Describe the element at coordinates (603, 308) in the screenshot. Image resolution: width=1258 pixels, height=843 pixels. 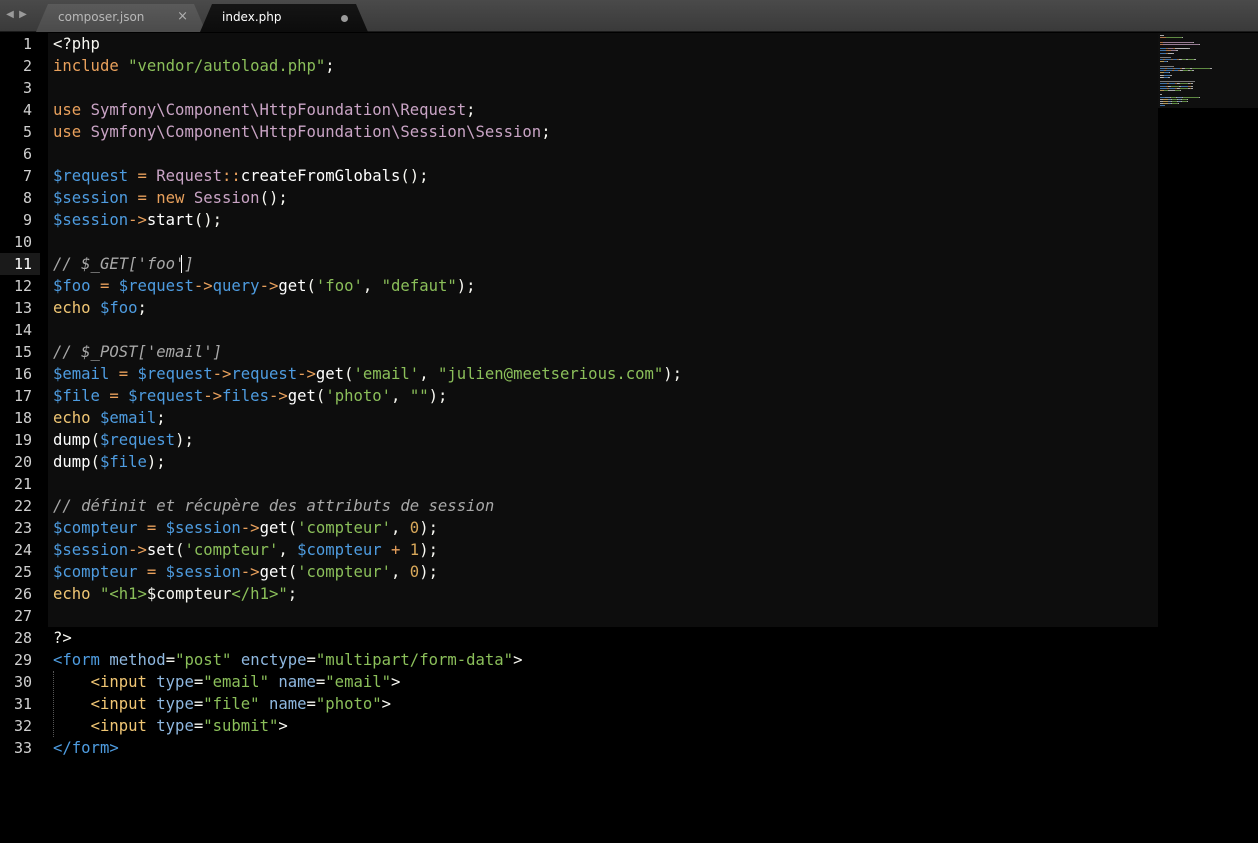
I see `code-line: echo $foo;` at that location.